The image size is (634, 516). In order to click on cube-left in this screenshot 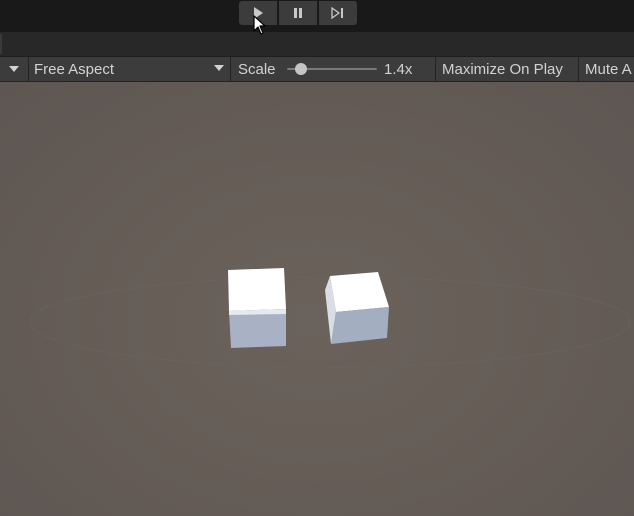, I will do `click(257, 308)`.